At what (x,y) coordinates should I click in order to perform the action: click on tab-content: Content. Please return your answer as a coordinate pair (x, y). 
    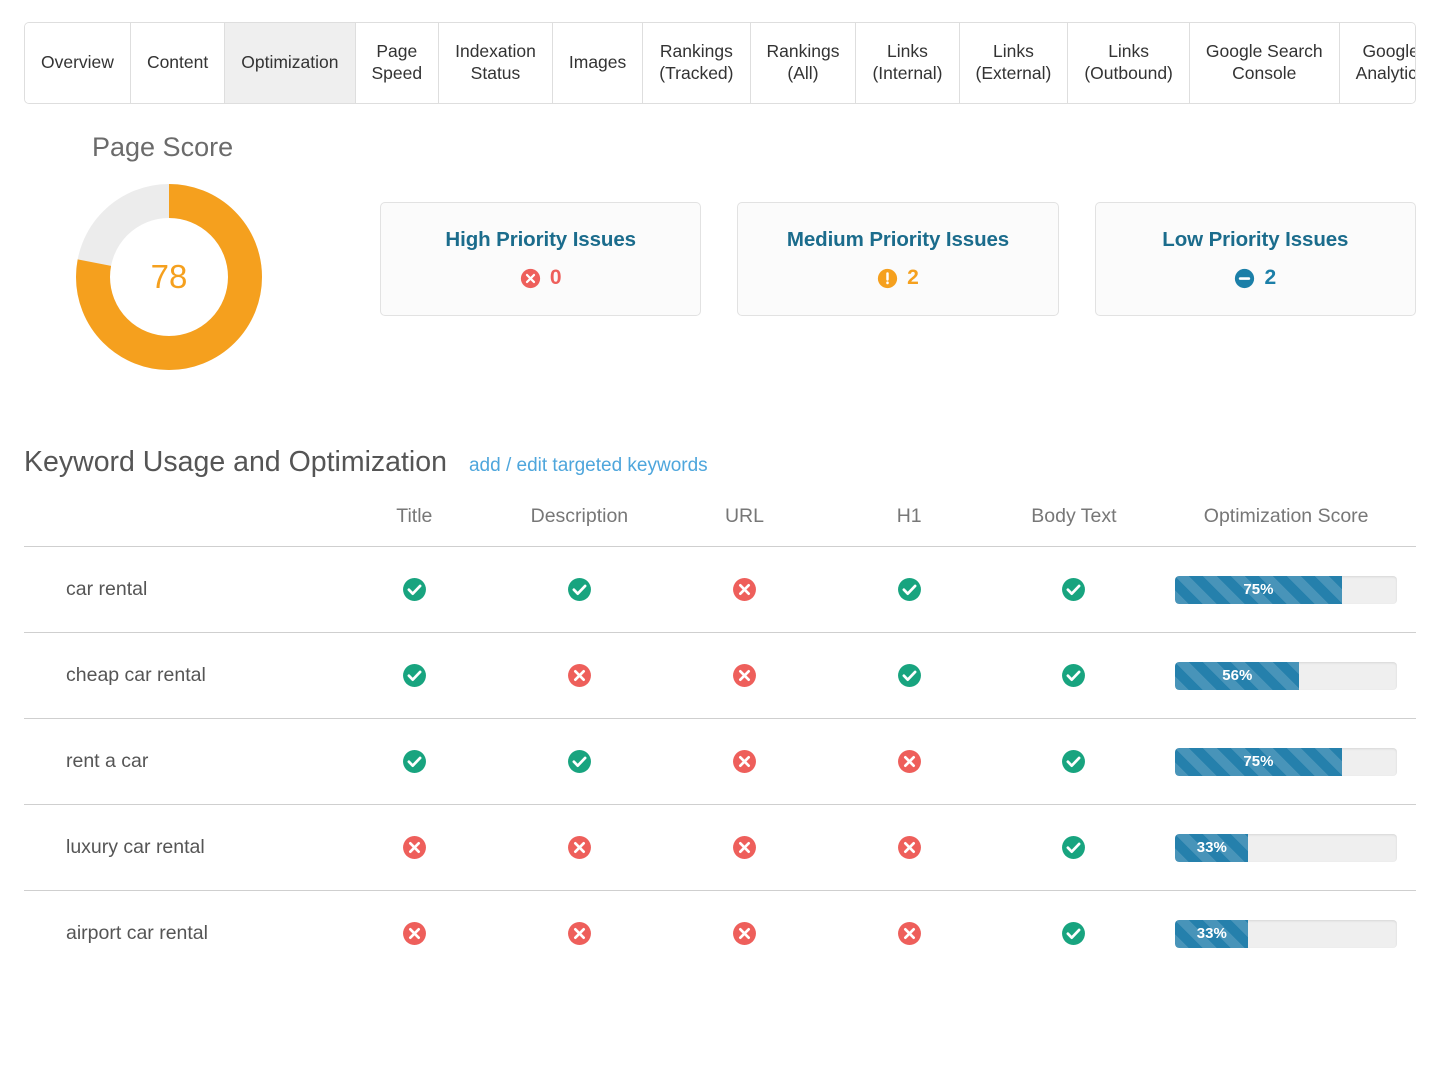
    Looking at the image, I should click on (178, 63).